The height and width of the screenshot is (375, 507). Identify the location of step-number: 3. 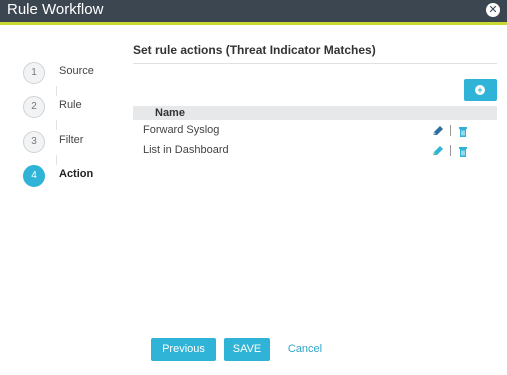
(34, 142).